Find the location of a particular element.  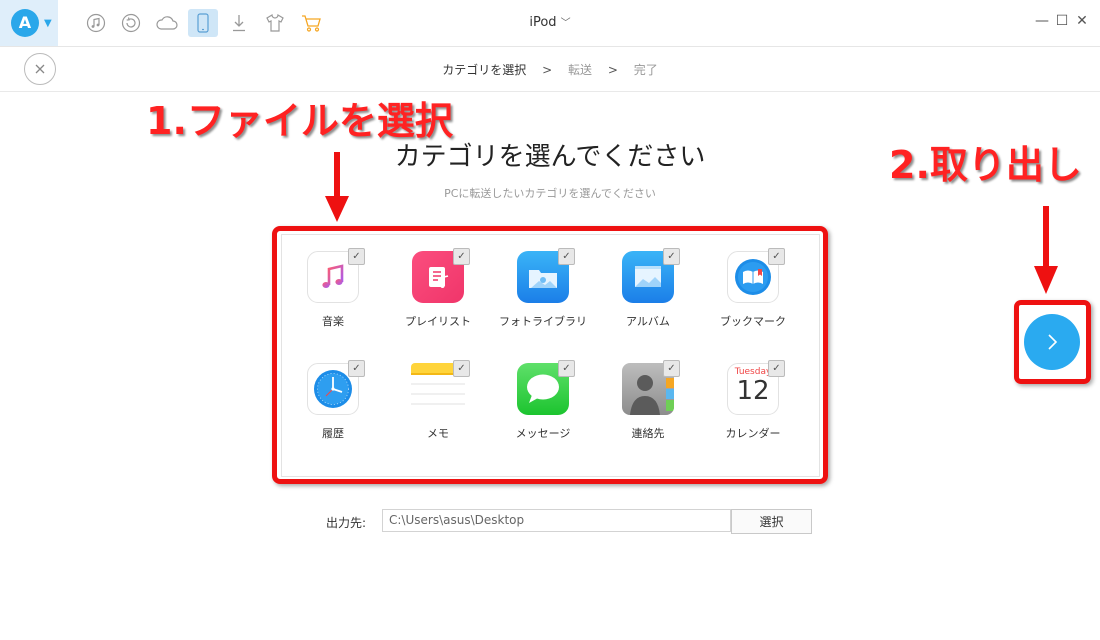

page-title: カテゴリを選んでください is located at coordinates (550, 157).